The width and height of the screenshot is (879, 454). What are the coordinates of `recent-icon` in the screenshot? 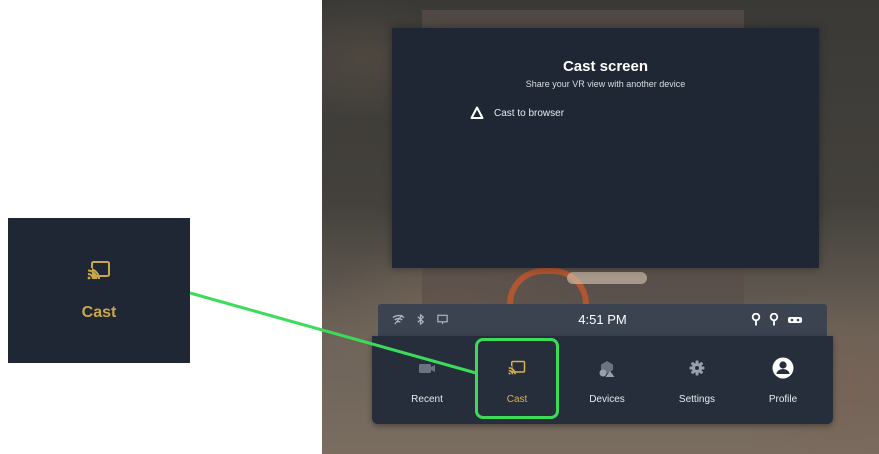 It's located at (427, 368).